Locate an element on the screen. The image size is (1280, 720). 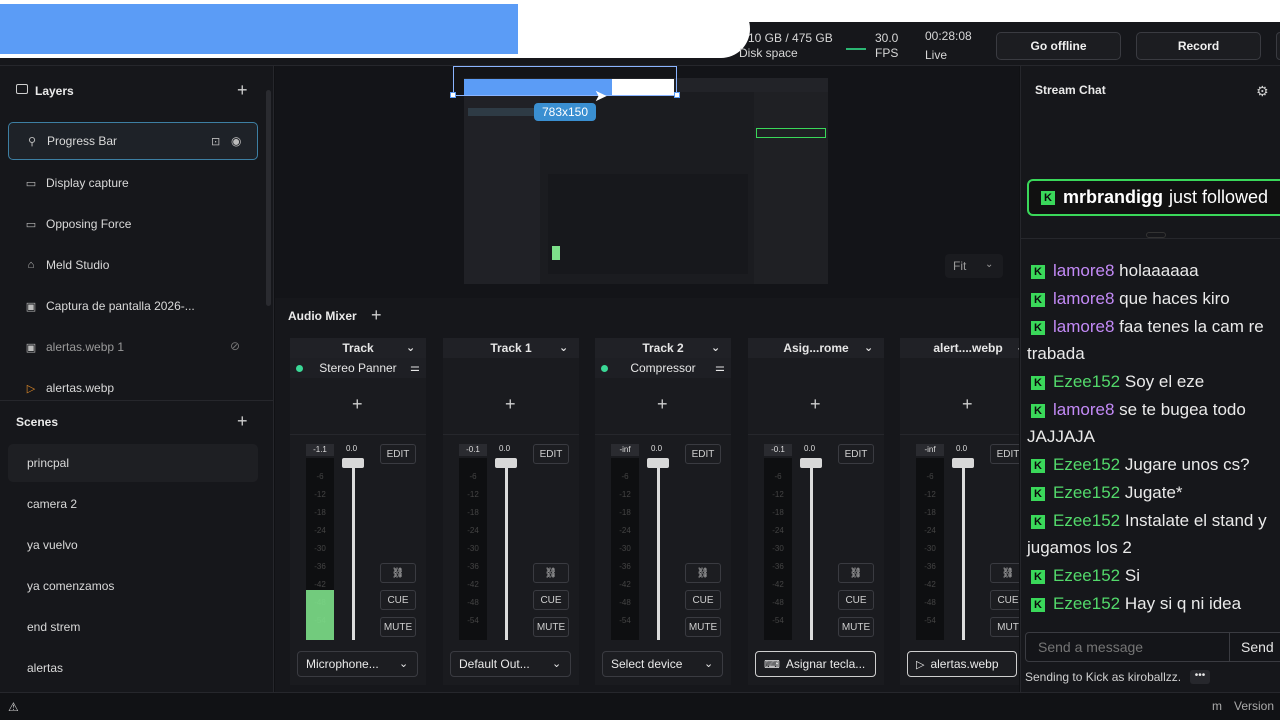
device-selector: Default Out... ⌄ is located at coordinates (510, 664).